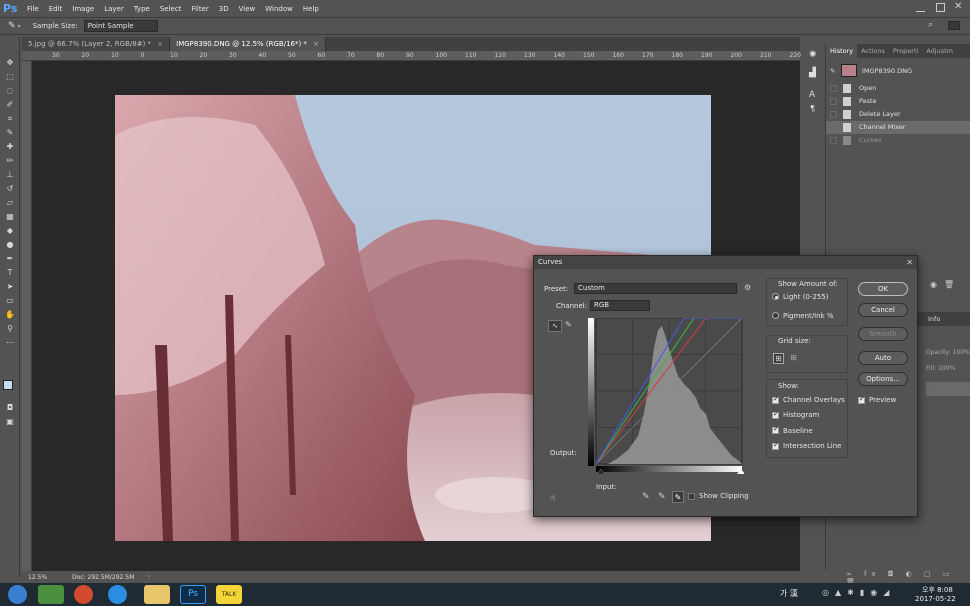  I want to click on minimize-icon, so click(920, 7).